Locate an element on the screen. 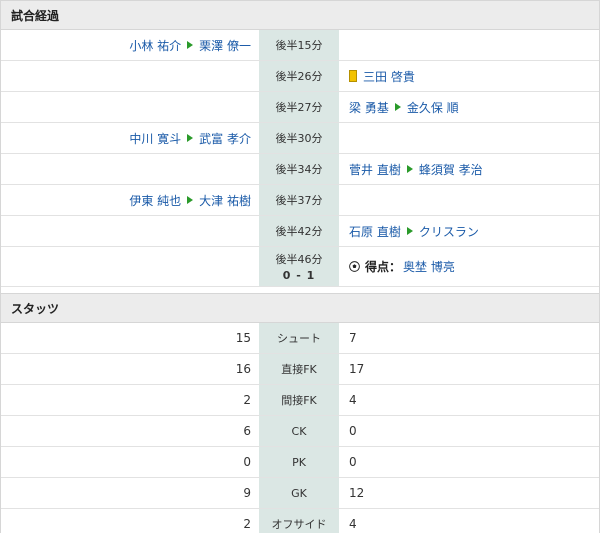  event-time: 後半26分 is located at coordinates (299, 76).